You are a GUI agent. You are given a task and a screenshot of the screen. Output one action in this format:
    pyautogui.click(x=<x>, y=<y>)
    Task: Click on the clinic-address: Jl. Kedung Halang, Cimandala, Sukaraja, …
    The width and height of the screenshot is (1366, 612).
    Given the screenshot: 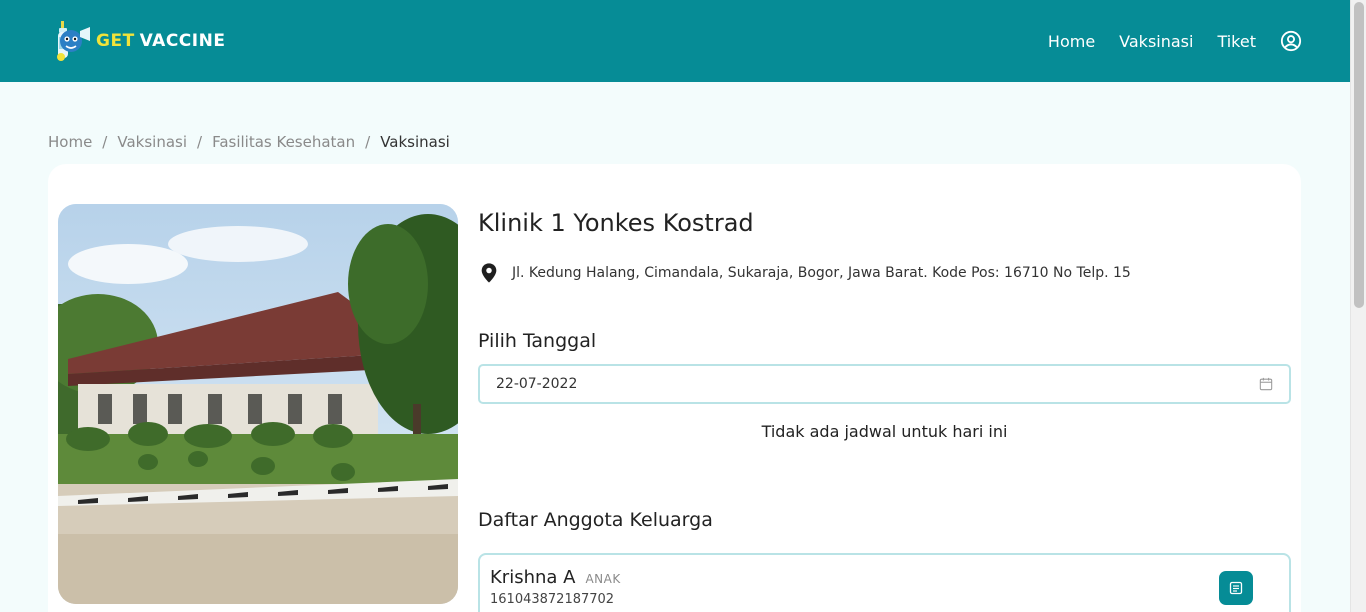 What is the action you would take?
    pyautogui.click(x=821, y=273)
    